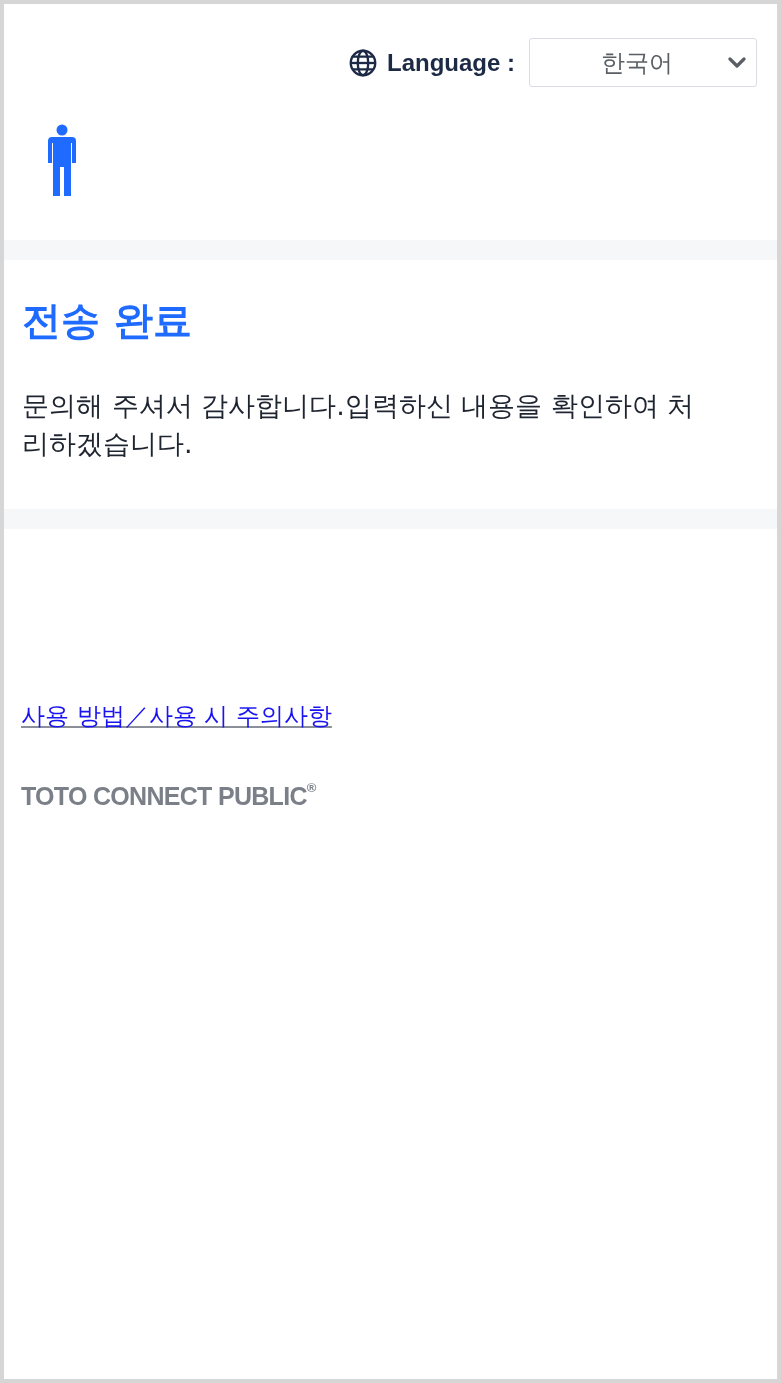  I want to click on chevron-down-icon, so click(737, 62).